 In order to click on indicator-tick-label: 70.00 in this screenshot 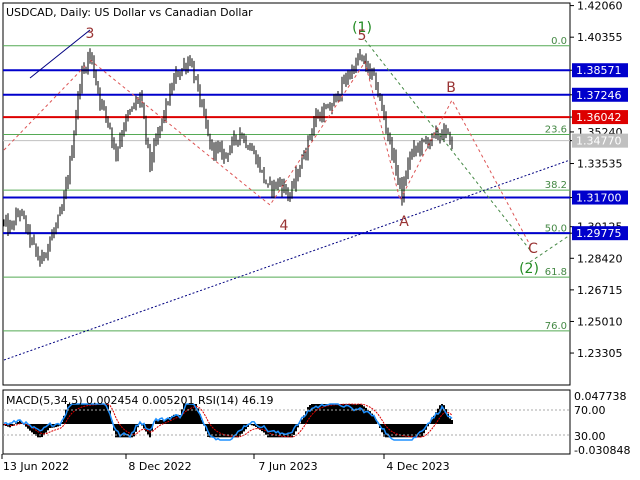, I will do `click(590, 410)`.